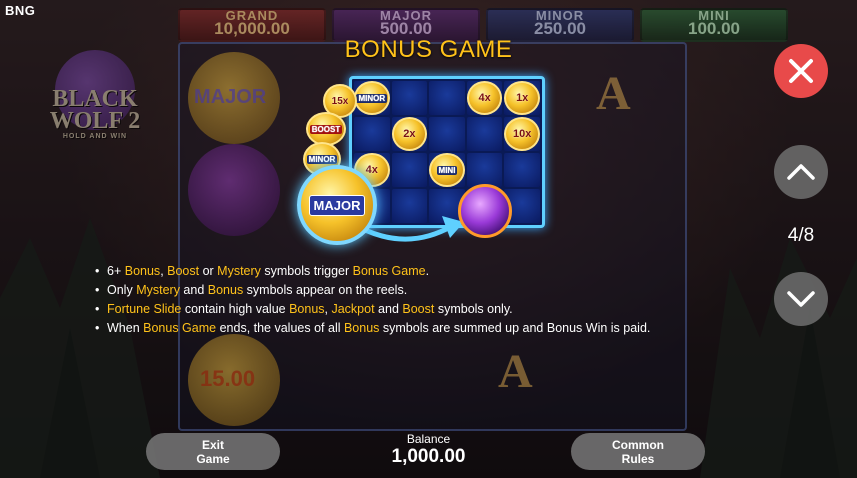  I want to click on close-button, so click(801, 71).